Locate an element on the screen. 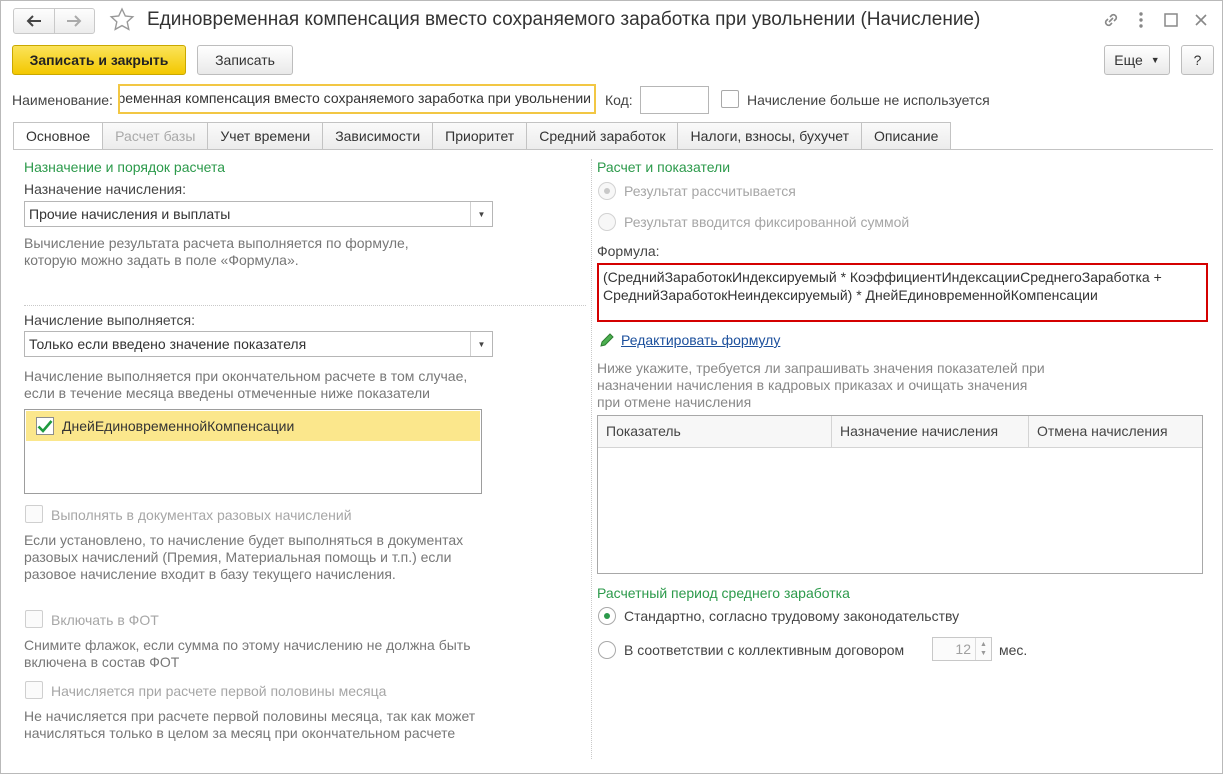  help-button: ? is located at coordinates (1197, 60).